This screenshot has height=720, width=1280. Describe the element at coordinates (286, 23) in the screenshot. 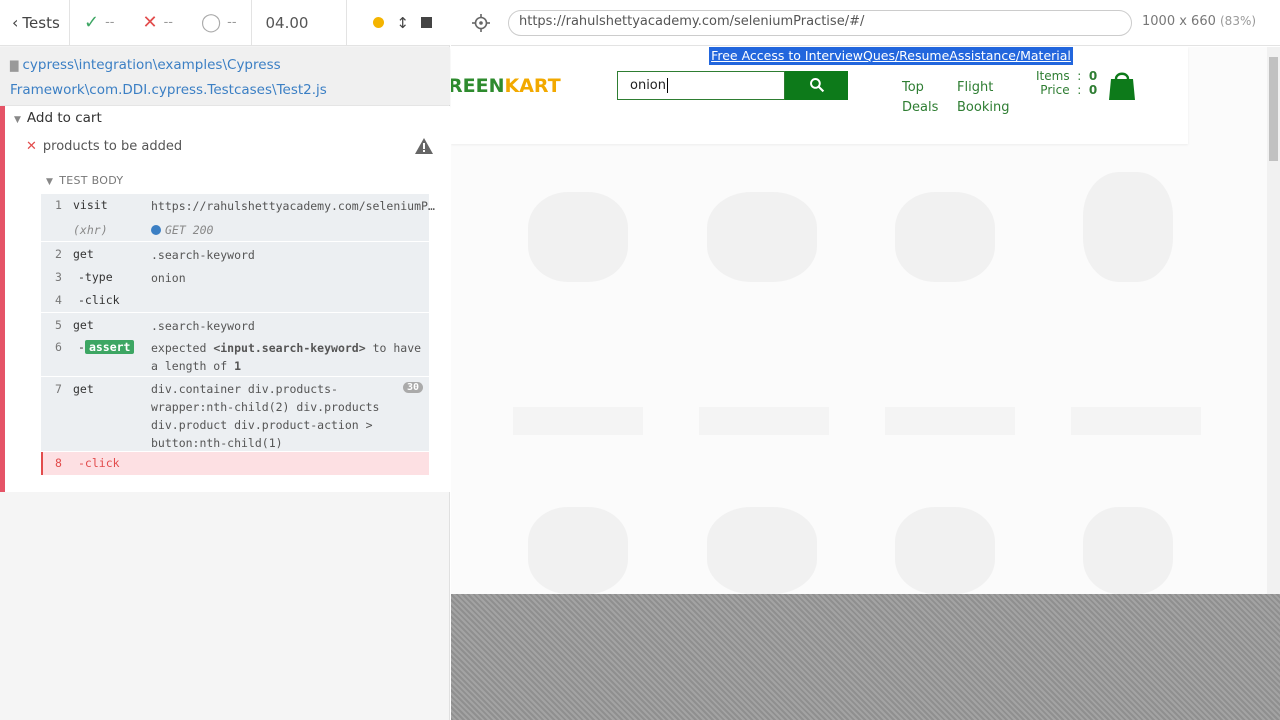

I see `duration: 04.00` at that location.